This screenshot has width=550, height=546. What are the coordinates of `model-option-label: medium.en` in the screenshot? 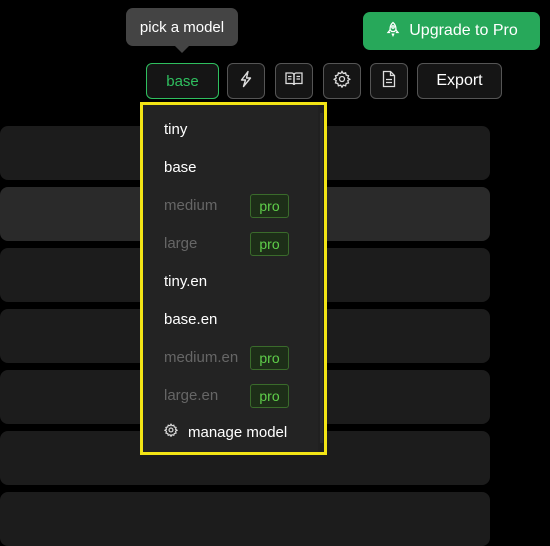 It's located at (201, 357).